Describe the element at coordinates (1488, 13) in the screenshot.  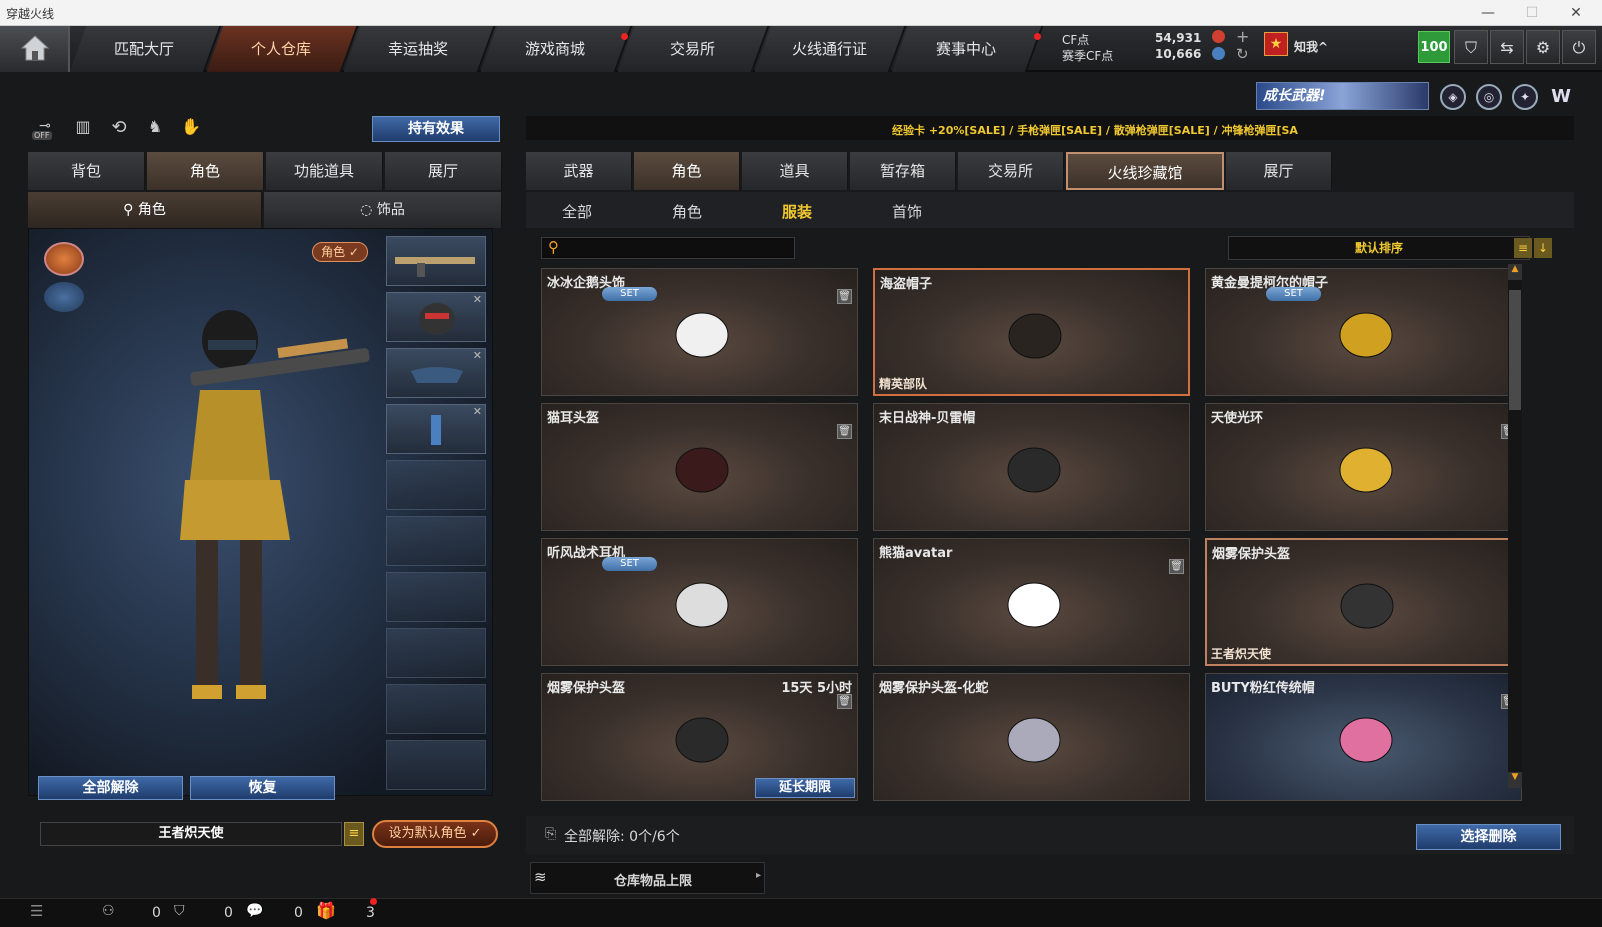
I see `minimize-button: —` at that location.